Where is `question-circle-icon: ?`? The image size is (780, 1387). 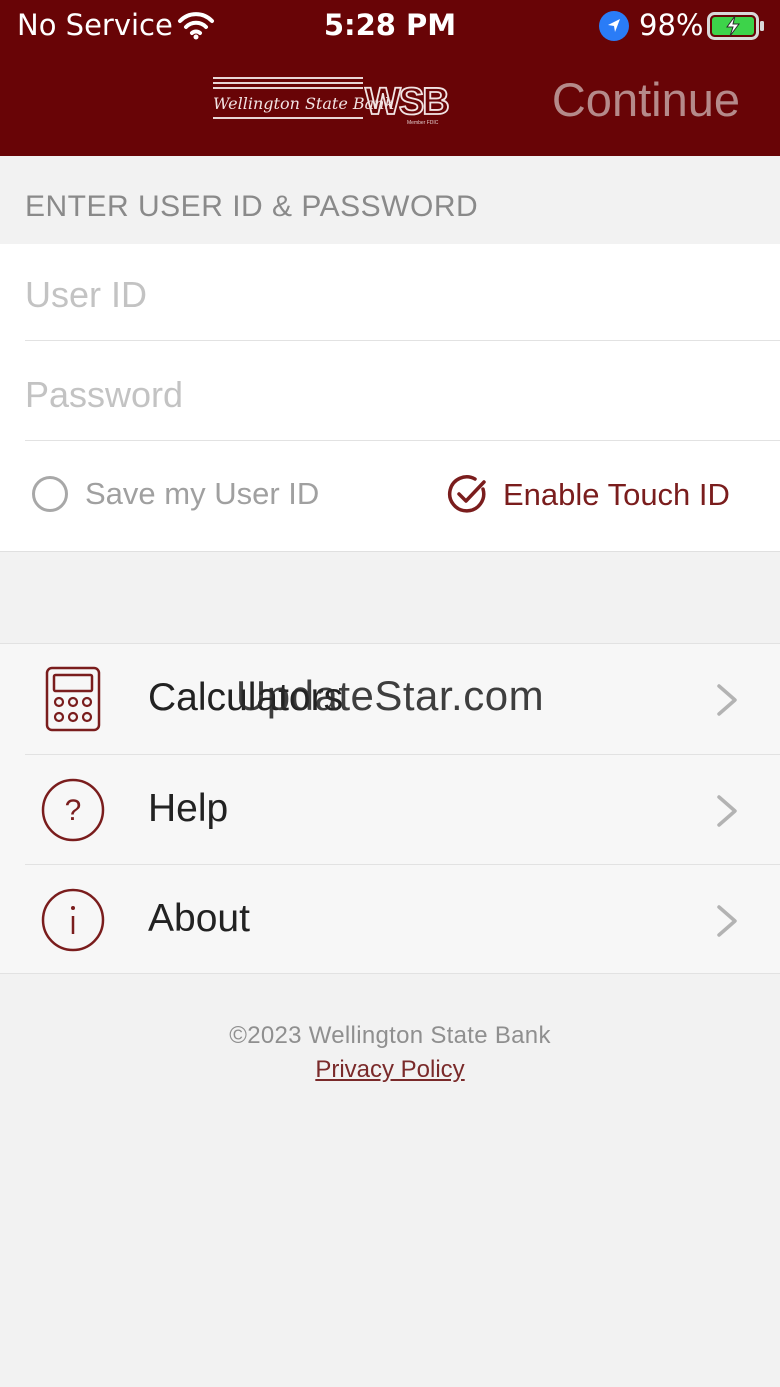
question-circle-icon: ? is located at coordinates (73, 810).